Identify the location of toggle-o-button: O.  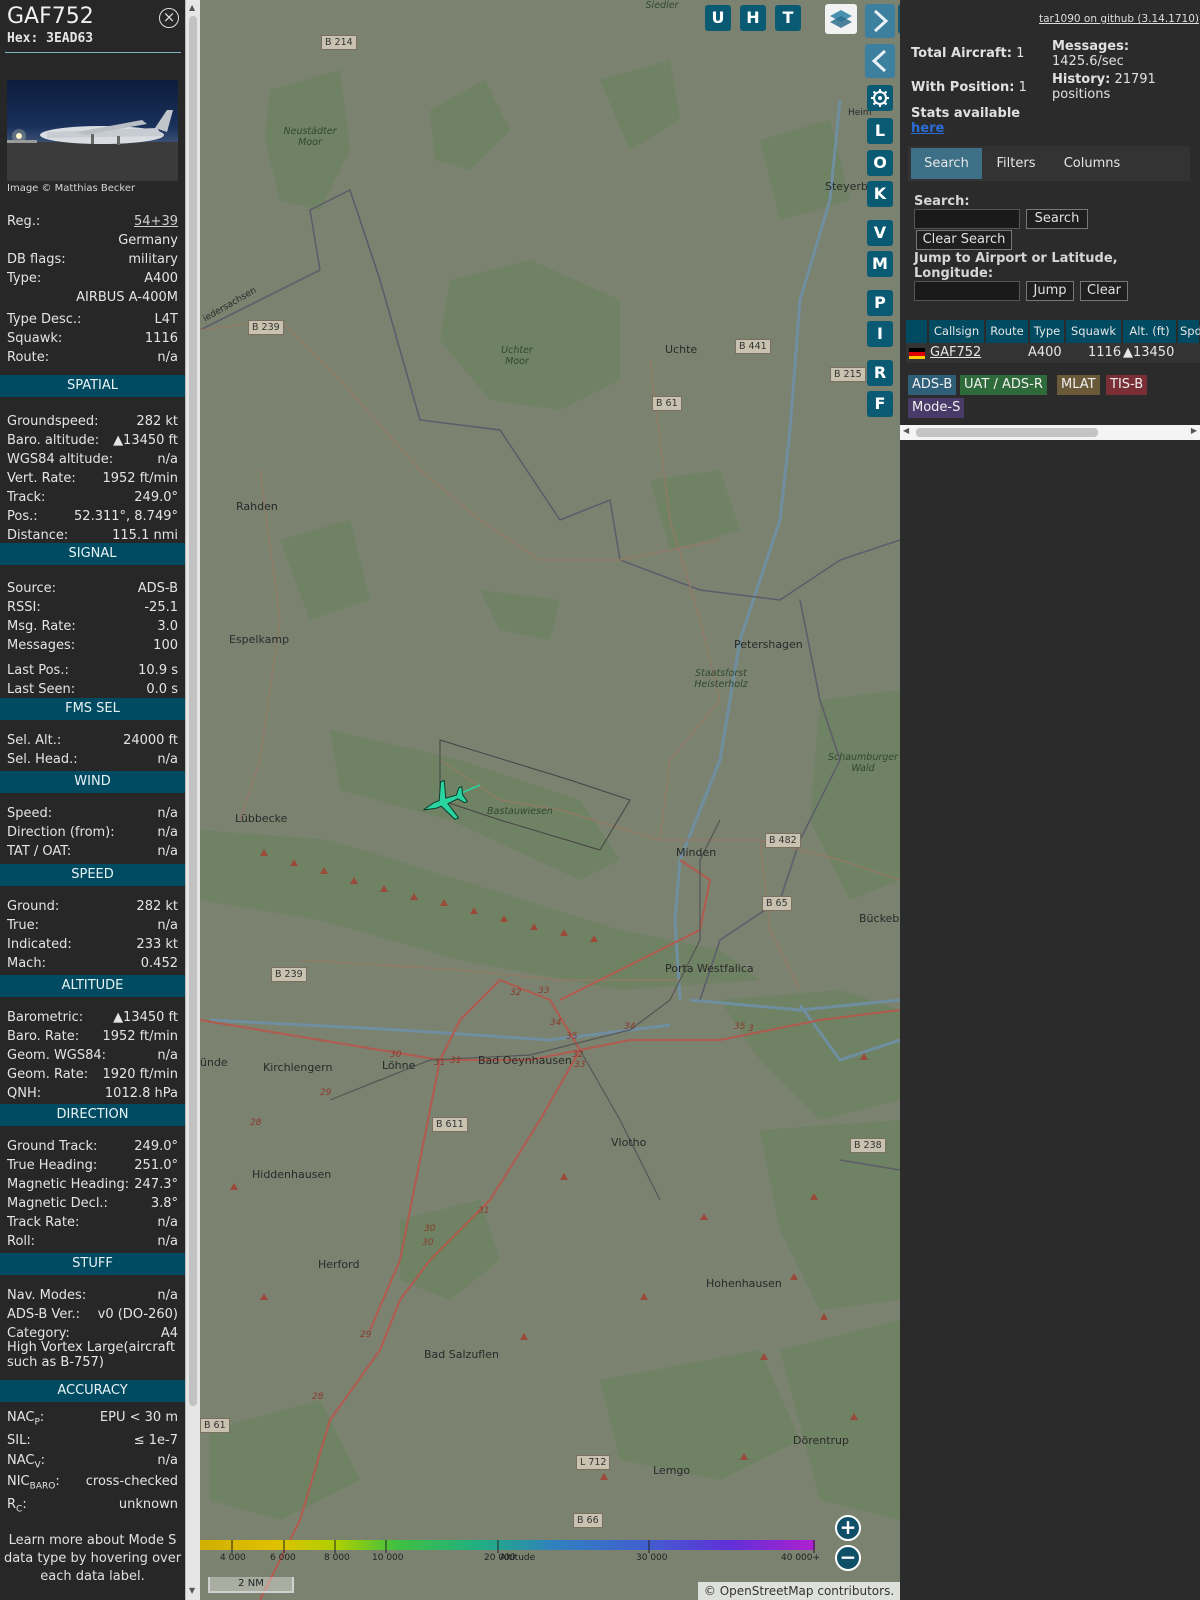
(880, 163).